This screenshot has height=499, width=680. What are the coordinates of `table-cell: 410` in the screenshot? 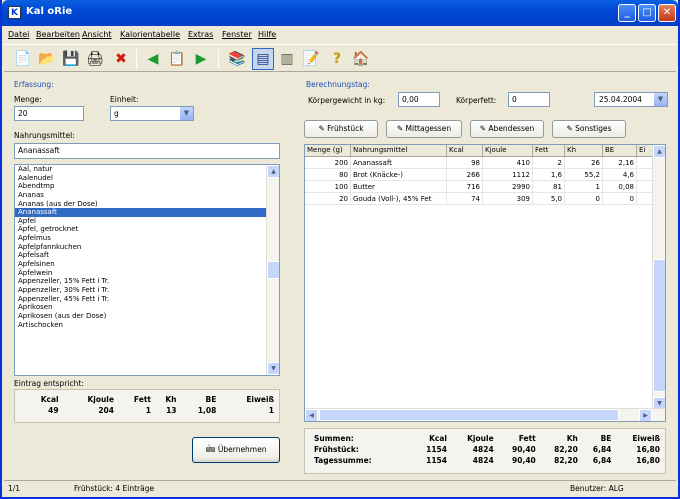 It's located at (508, 163).